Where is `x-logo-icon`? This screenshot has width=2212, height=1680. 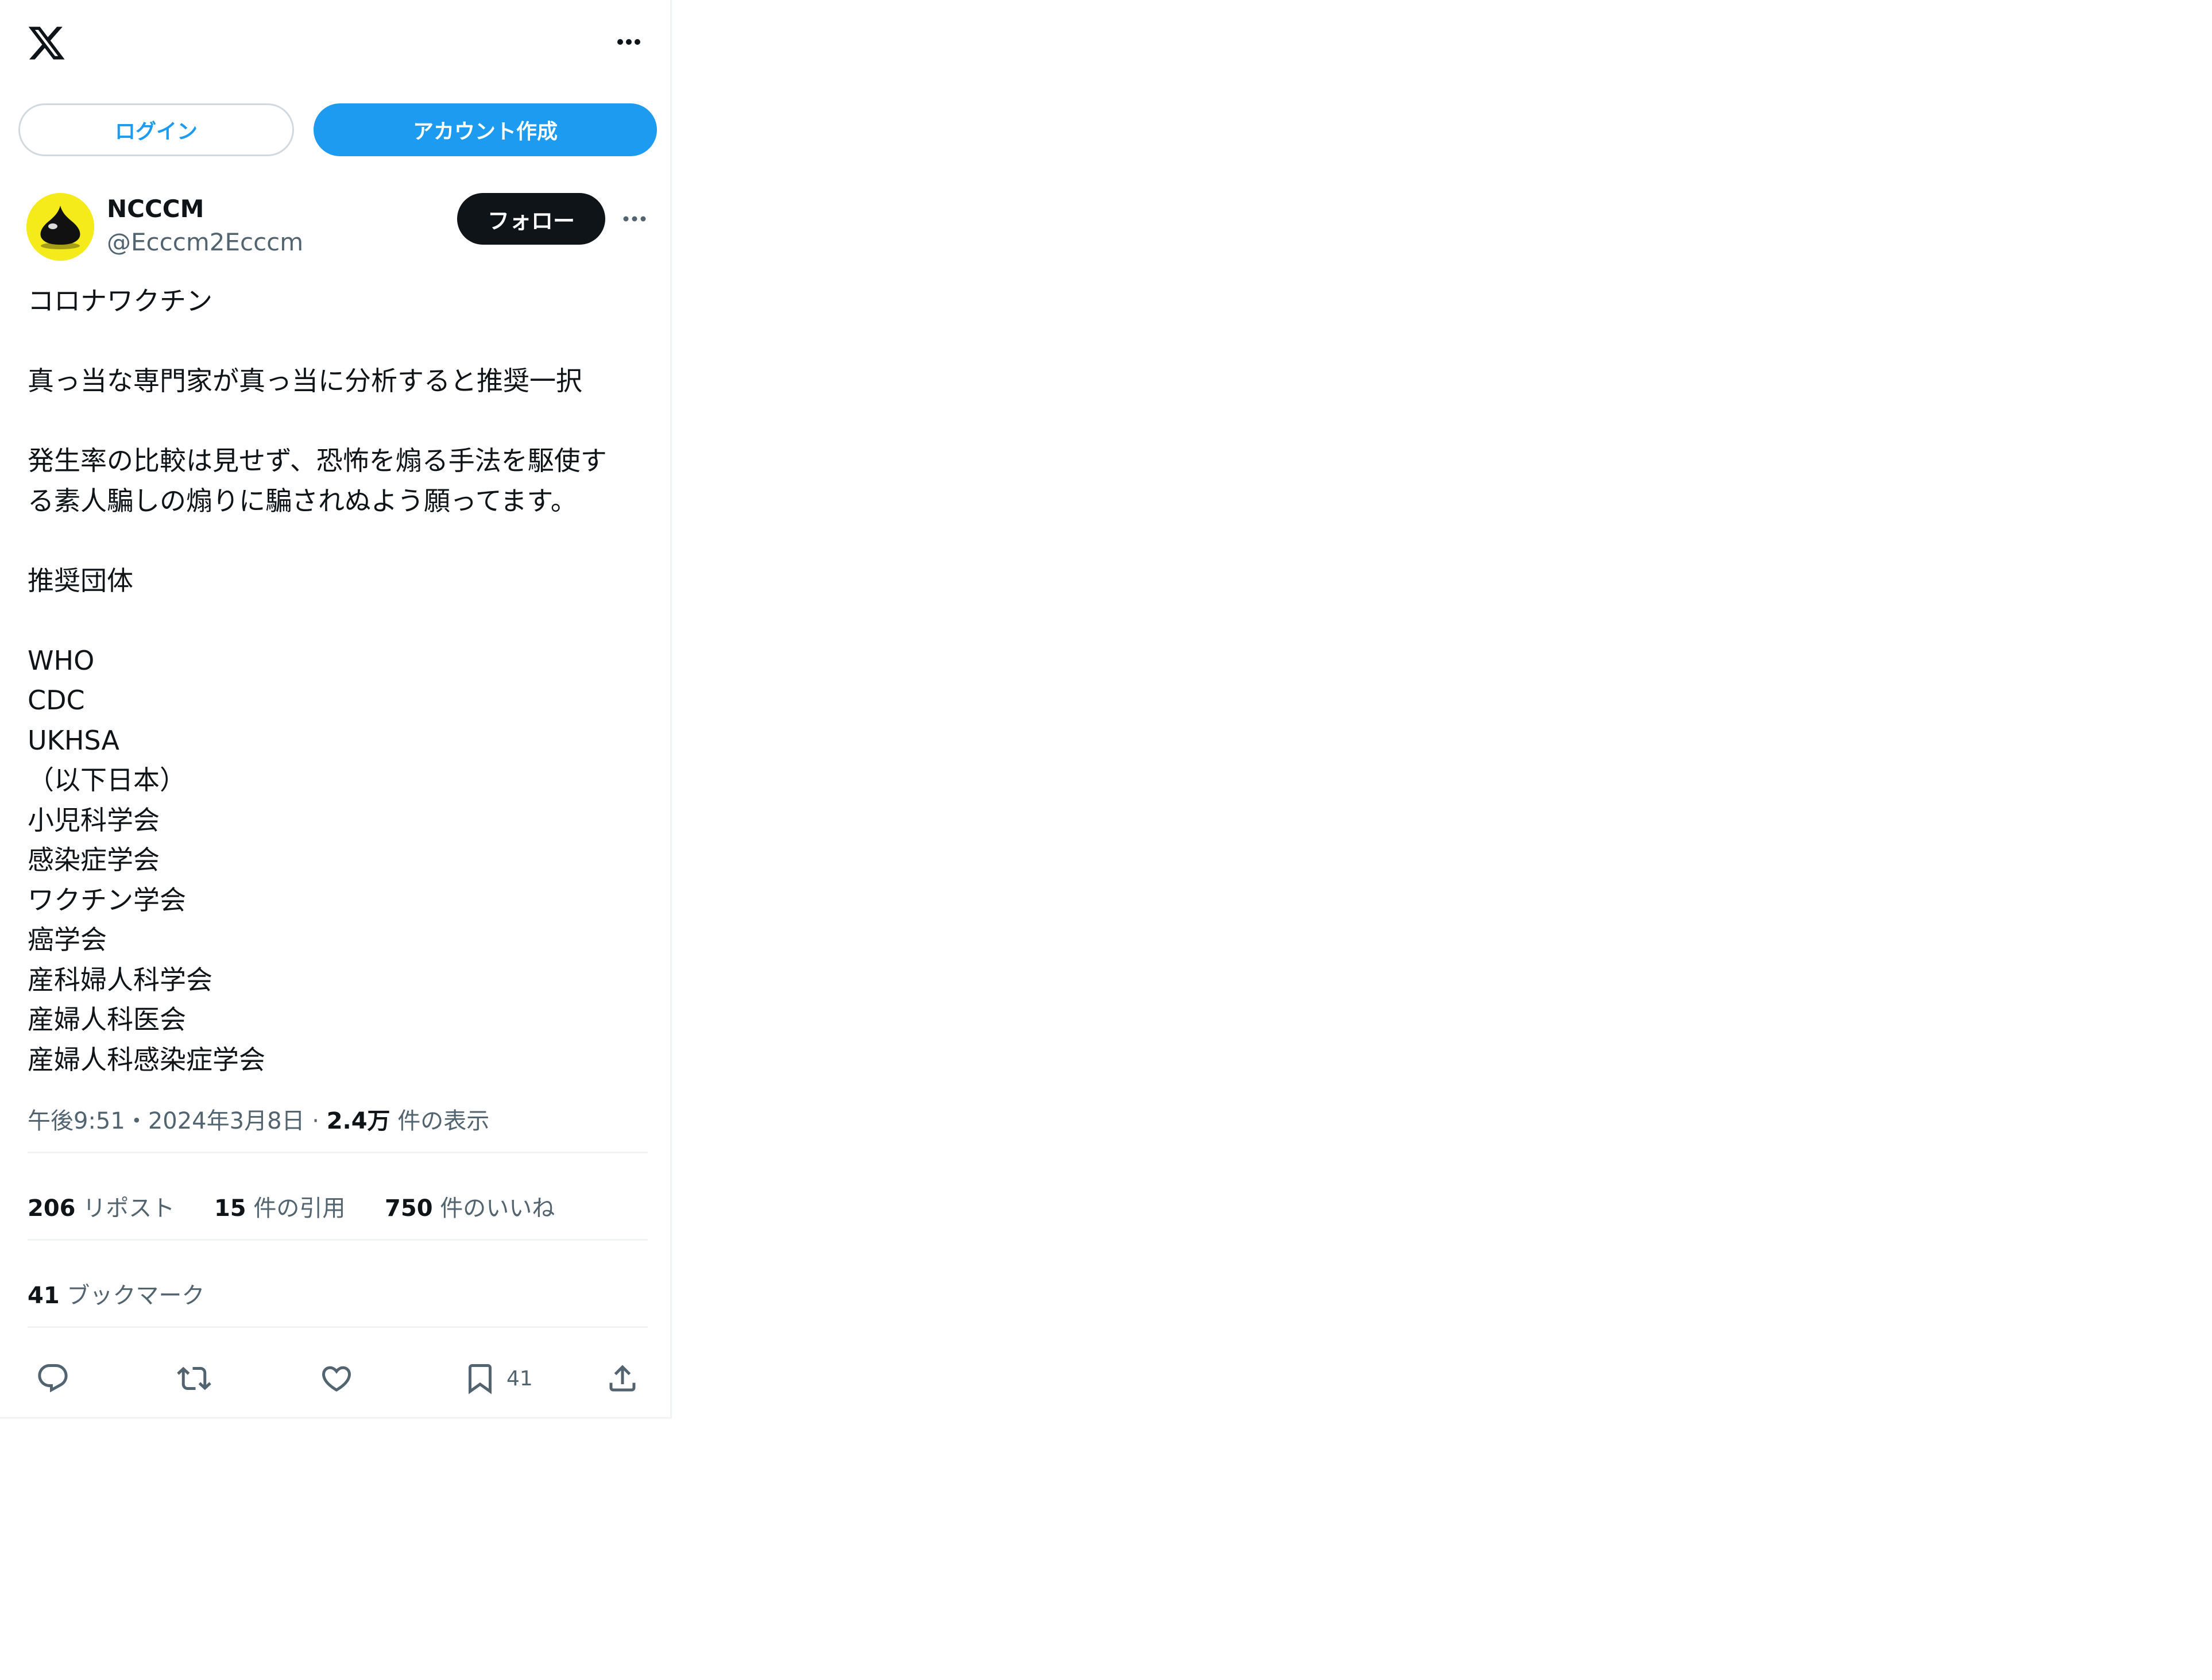
x-logo-icon is located at coordinates (46, 43).